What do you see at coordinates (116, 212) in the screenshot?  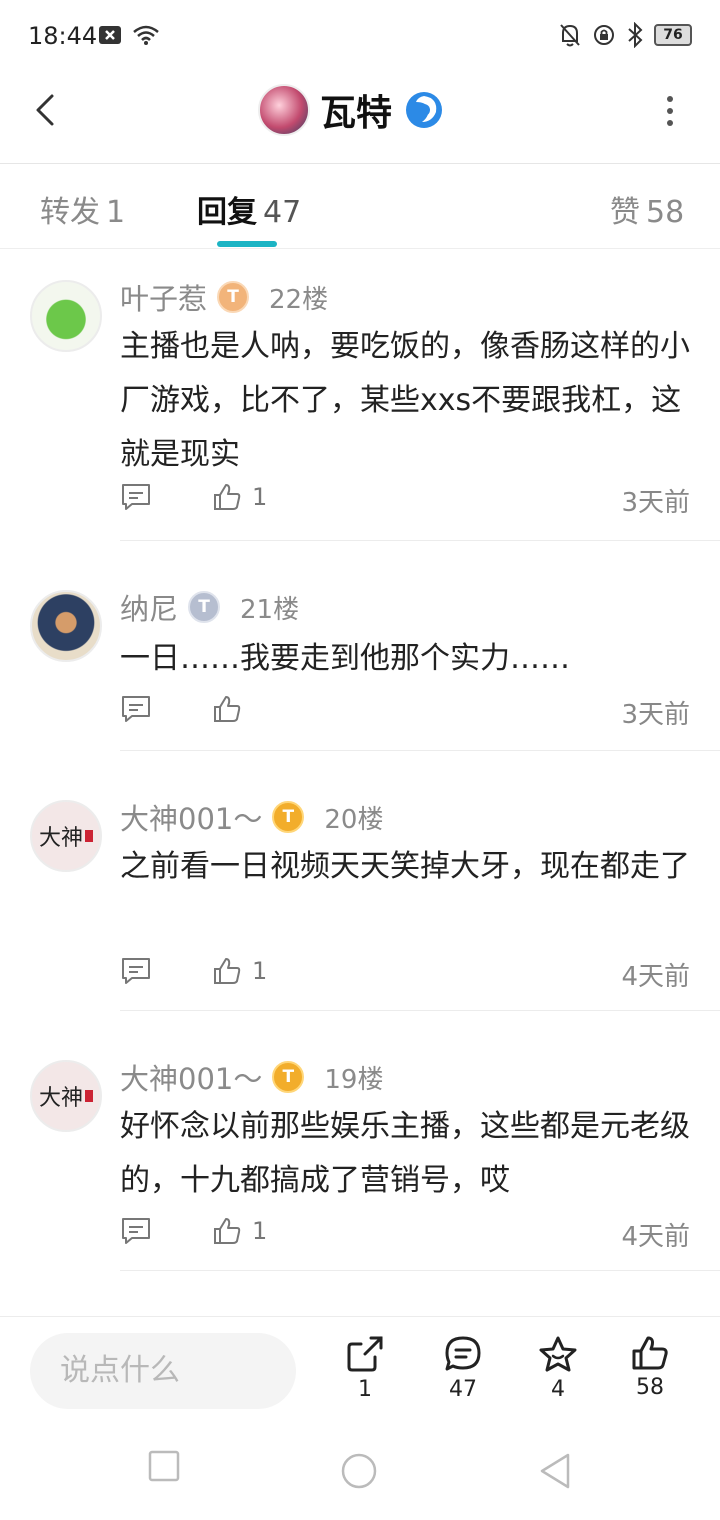 I see `tab-count: 1` at bounding box center [116, 212].